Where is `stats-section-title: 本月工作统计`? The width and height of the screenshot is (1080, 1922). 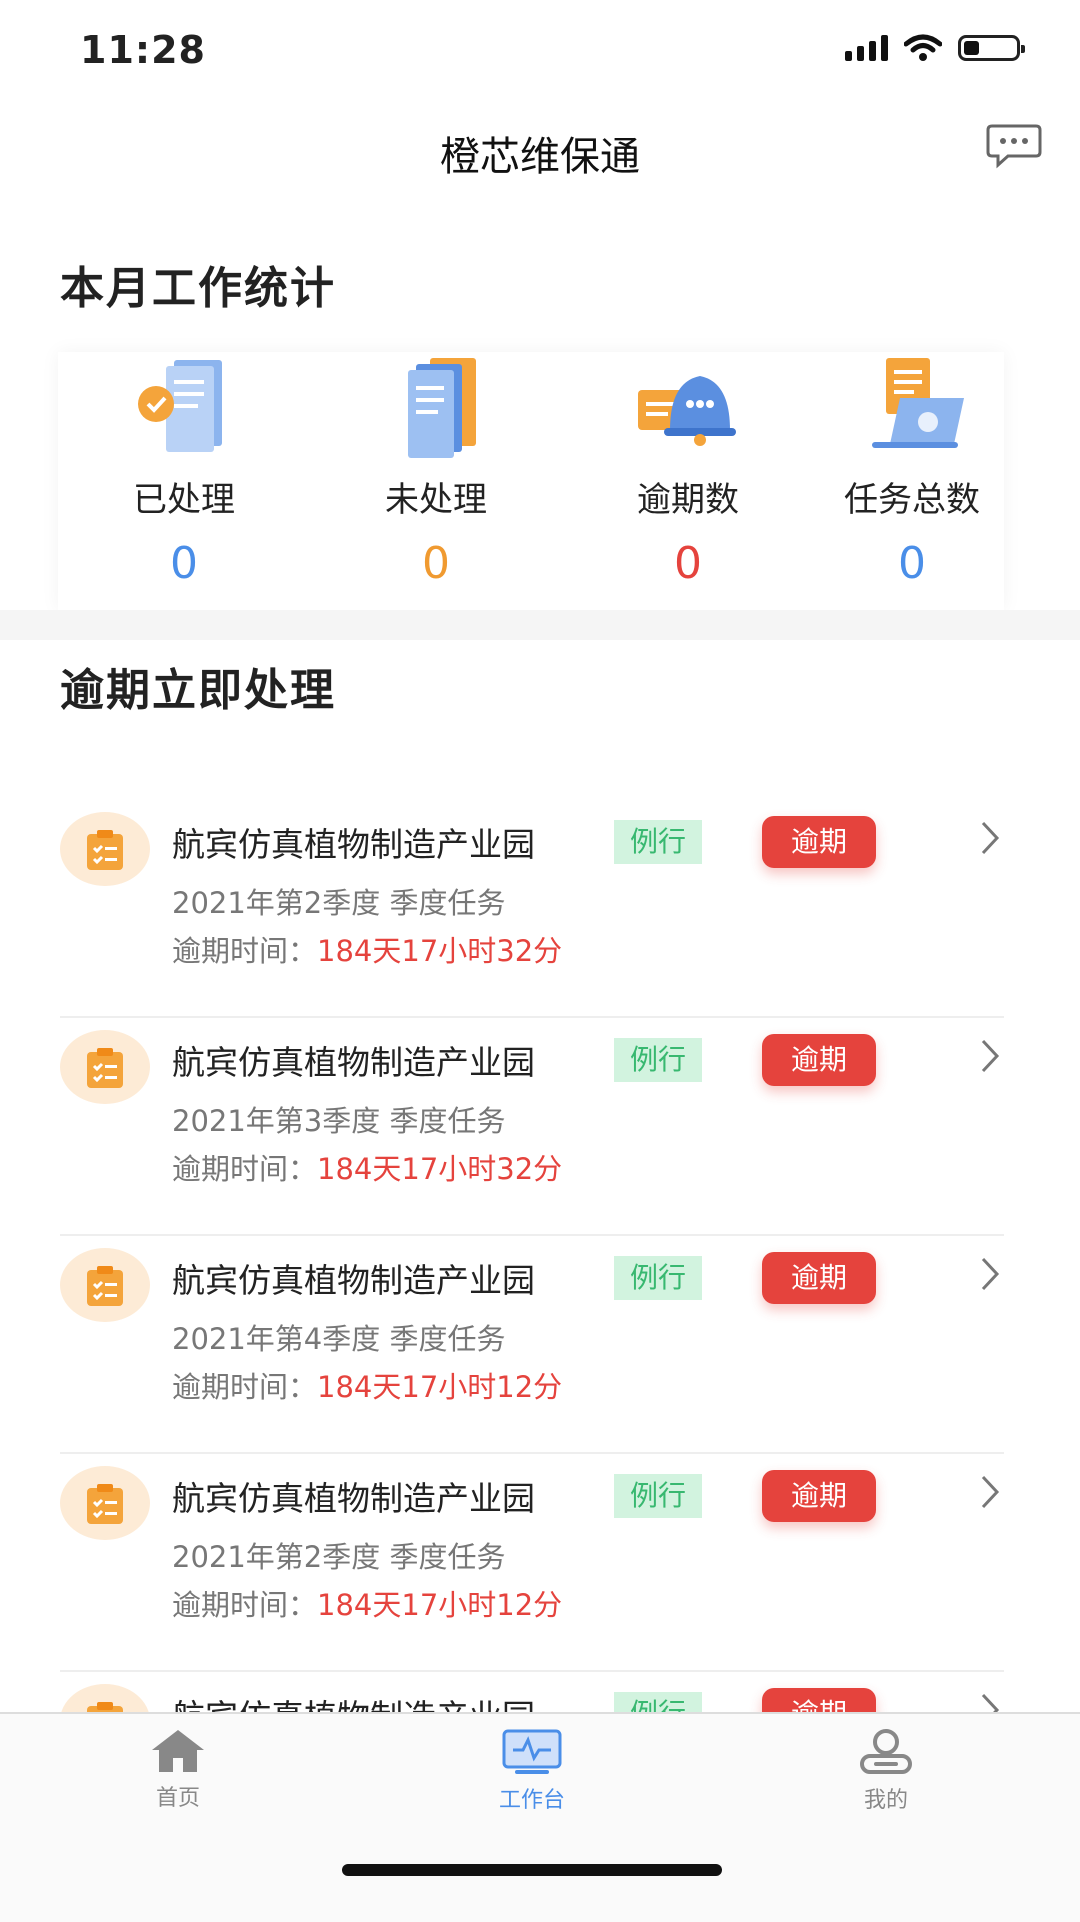 stats-section-title: 本月工作统计 is located at coordinates (198, 288).